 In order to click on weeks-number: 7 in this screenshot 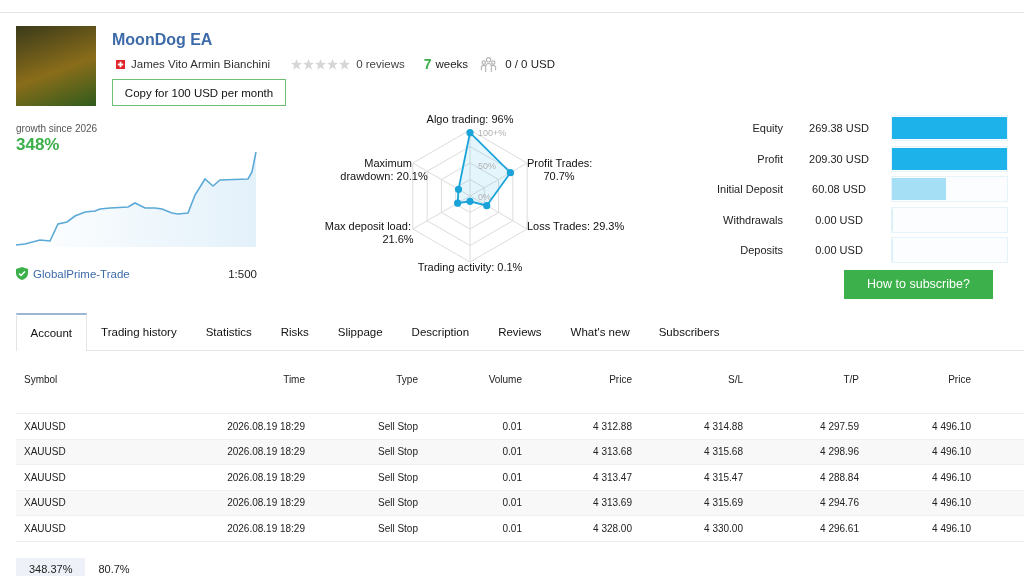, I will do `click(427, 64)`.